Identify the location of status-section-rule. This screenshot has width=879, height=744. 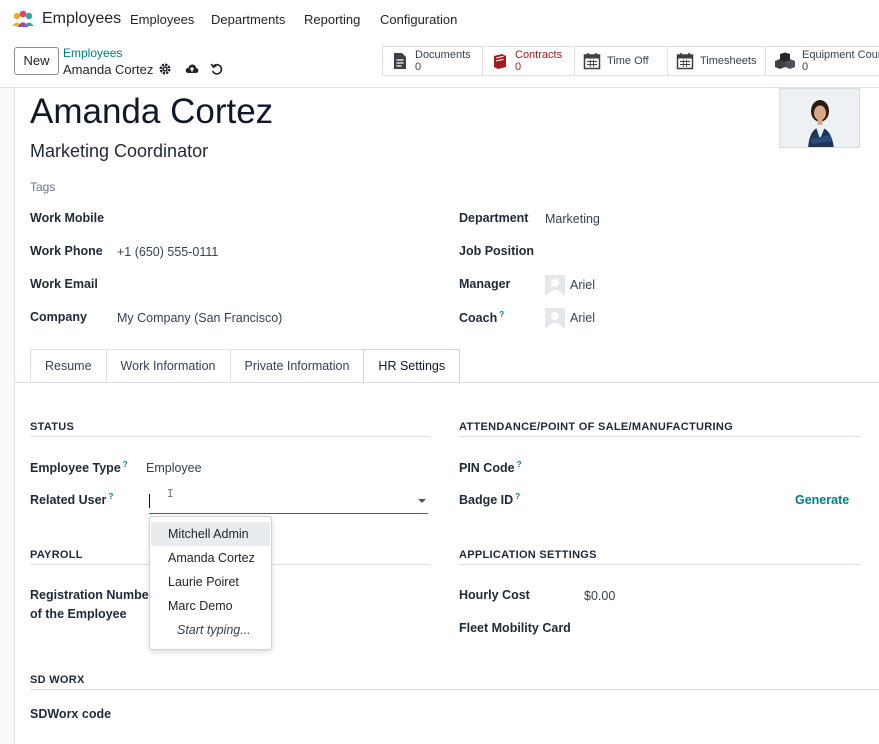
(230, 436).